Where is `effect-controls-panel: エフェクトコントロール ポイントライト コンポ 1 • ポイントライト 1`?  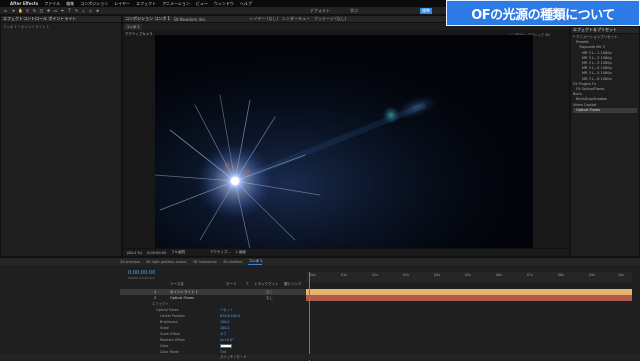
effect-controls-panel: エフェクトコントロール ポイントライト コンポ 1 • ポイントライト 1 is located at coordinates (61, 136).